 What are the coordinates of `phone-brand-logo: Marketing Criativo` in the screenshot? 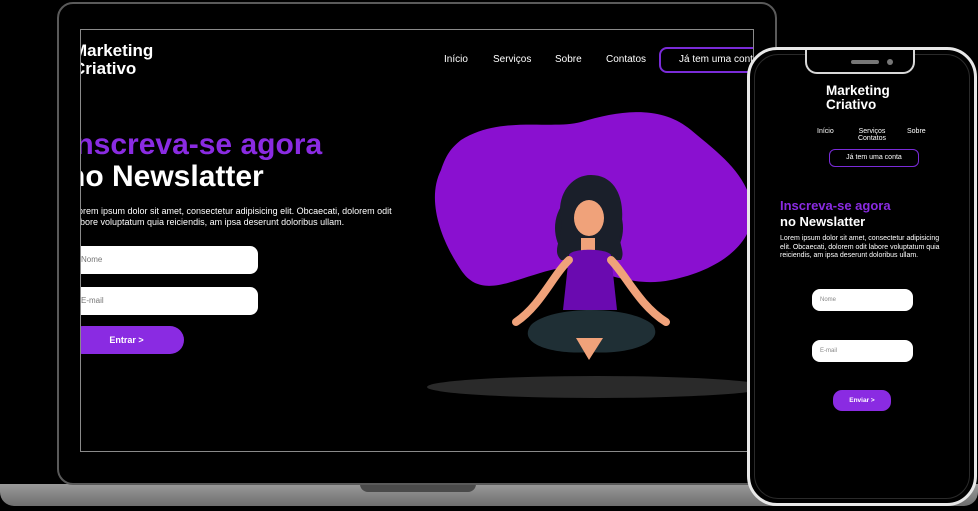 It's located at (858, 98).